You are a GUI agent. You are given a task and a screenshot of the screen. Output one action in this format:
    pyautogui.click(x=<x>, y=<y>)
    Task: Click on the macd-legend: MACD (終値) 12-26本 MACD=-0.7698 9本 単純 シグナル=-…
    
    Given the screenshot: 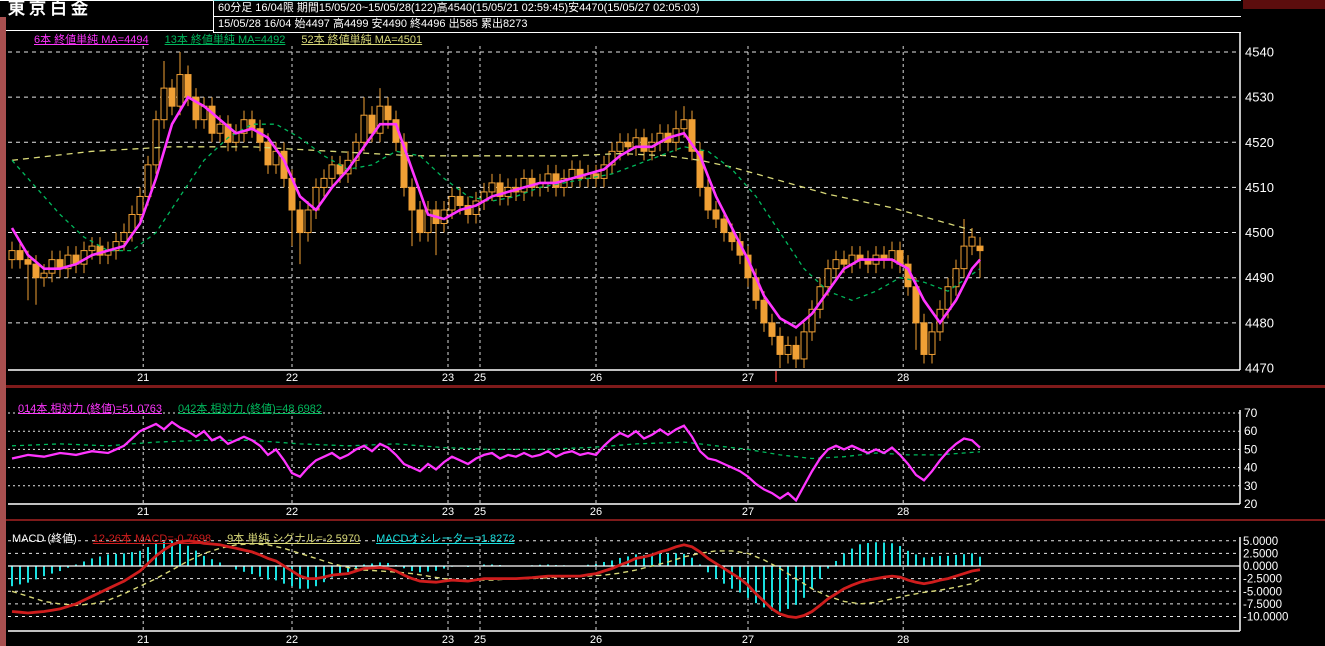 What is the action you would take?
    pyautogui.click(x=271, y=538)
    